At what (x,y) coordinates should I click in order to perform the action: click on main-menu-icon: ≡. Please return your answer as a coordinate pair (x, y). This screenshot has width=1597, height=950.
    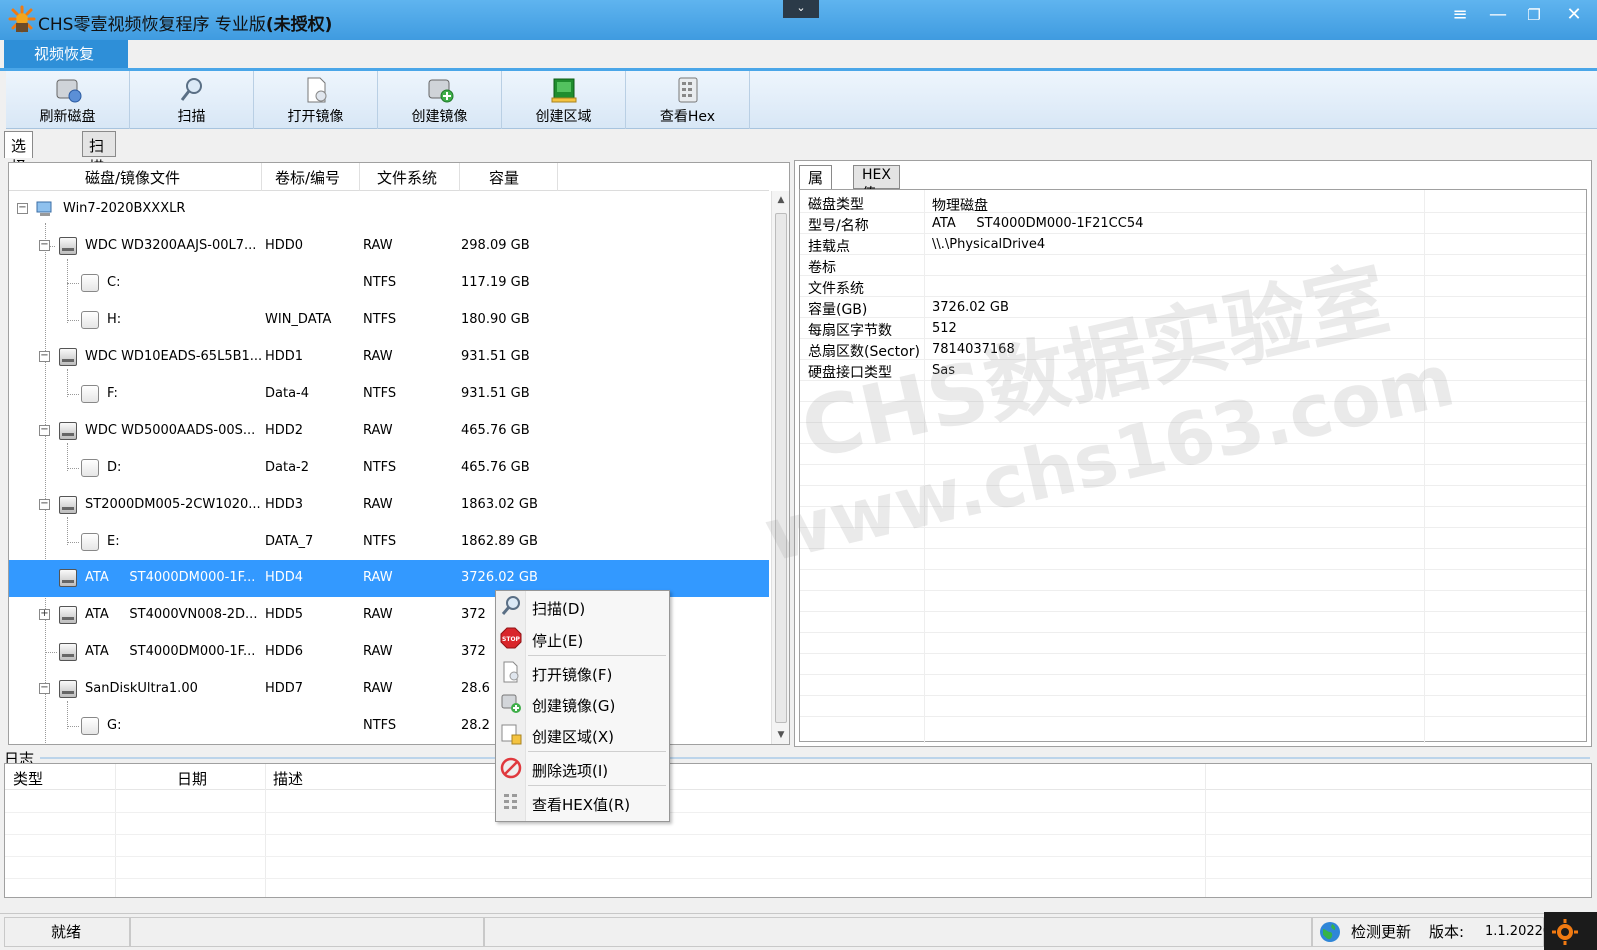
    Looking at the image, I should click on (1460, 16).